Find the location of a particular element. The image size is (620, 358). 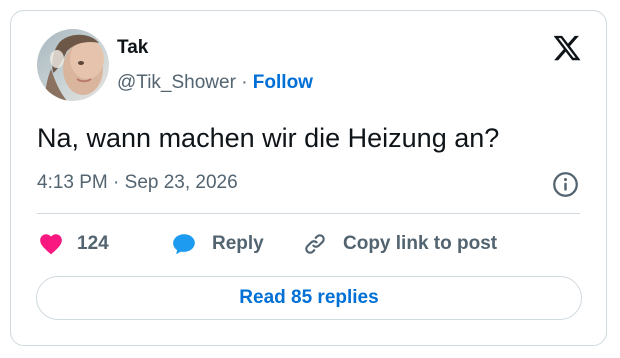

link-icon is located at coordinates (315, 244).